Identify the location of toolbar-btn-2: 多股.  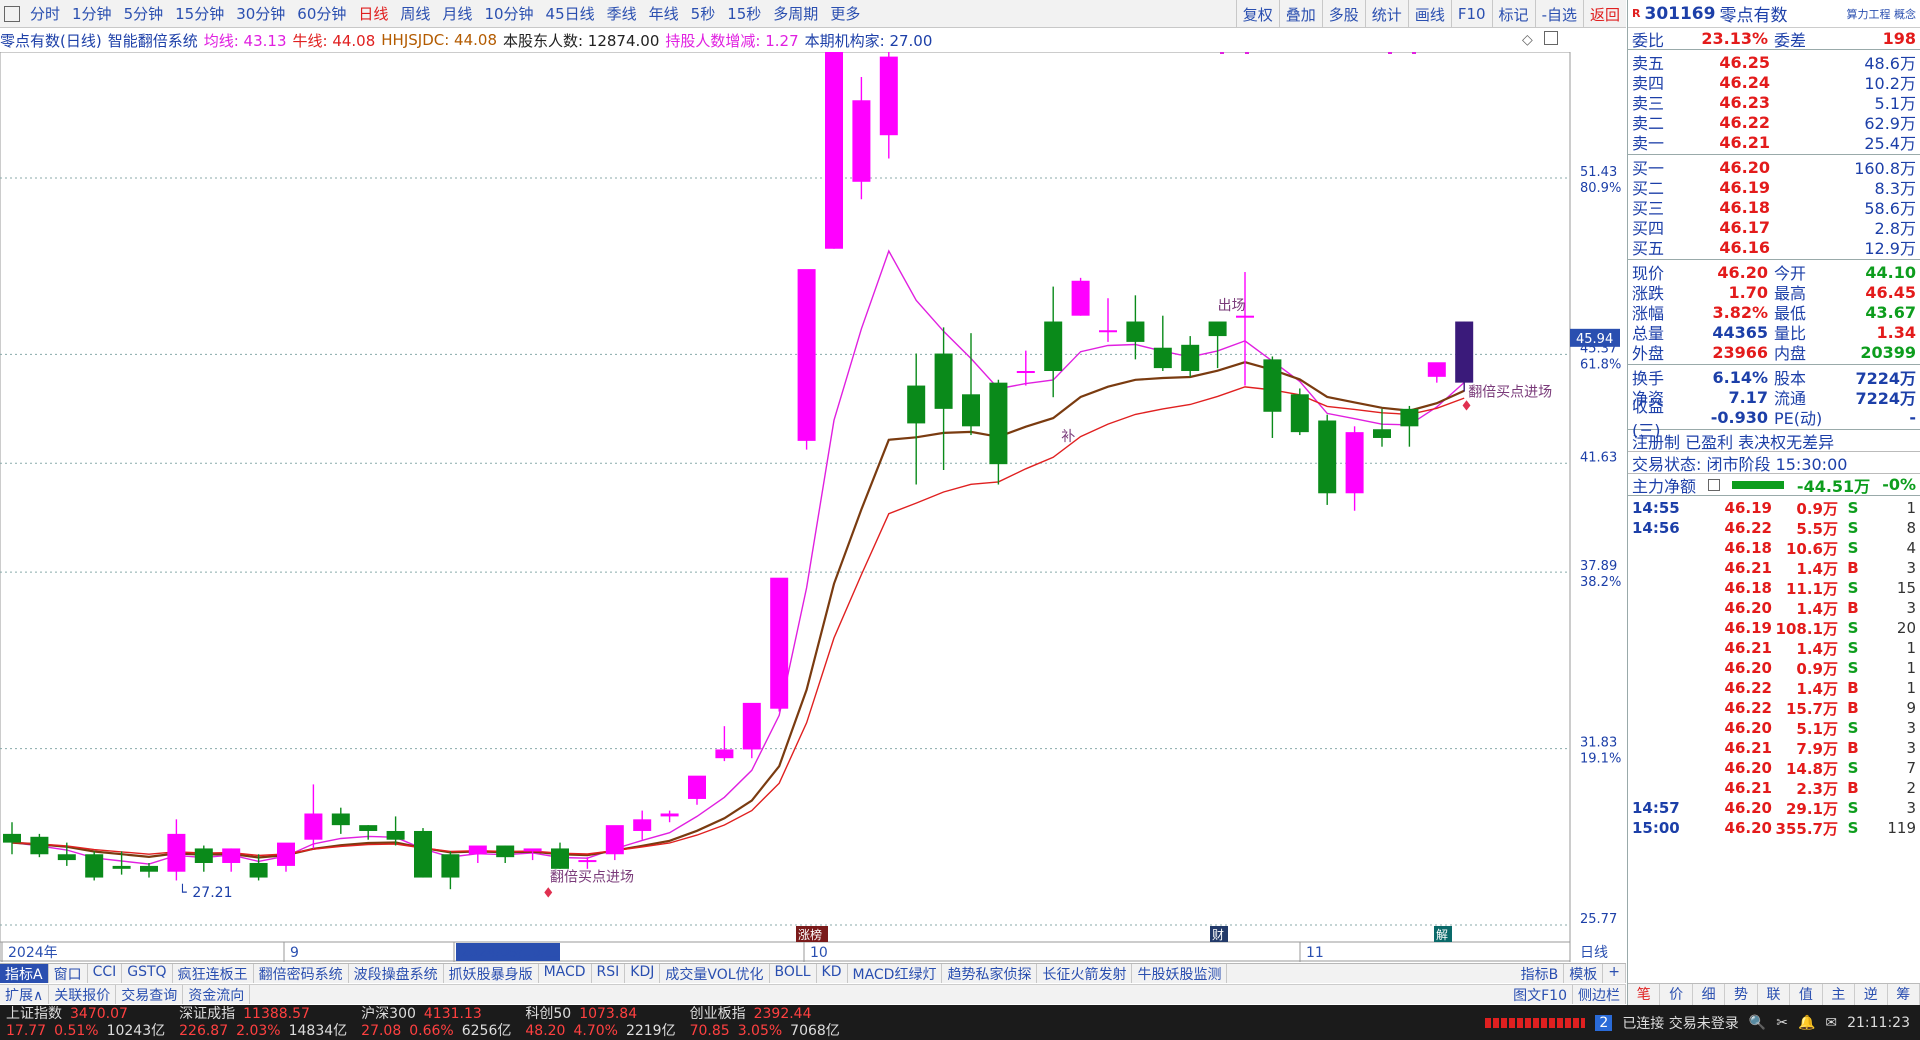
(1343, 13).